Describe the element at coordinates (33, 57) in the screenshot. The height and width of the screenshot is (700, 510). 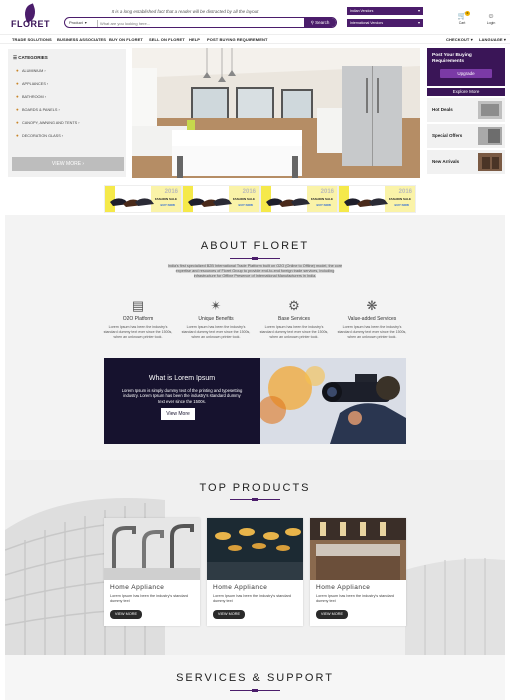
I see `categories-title: CATEGORIES` at that location.